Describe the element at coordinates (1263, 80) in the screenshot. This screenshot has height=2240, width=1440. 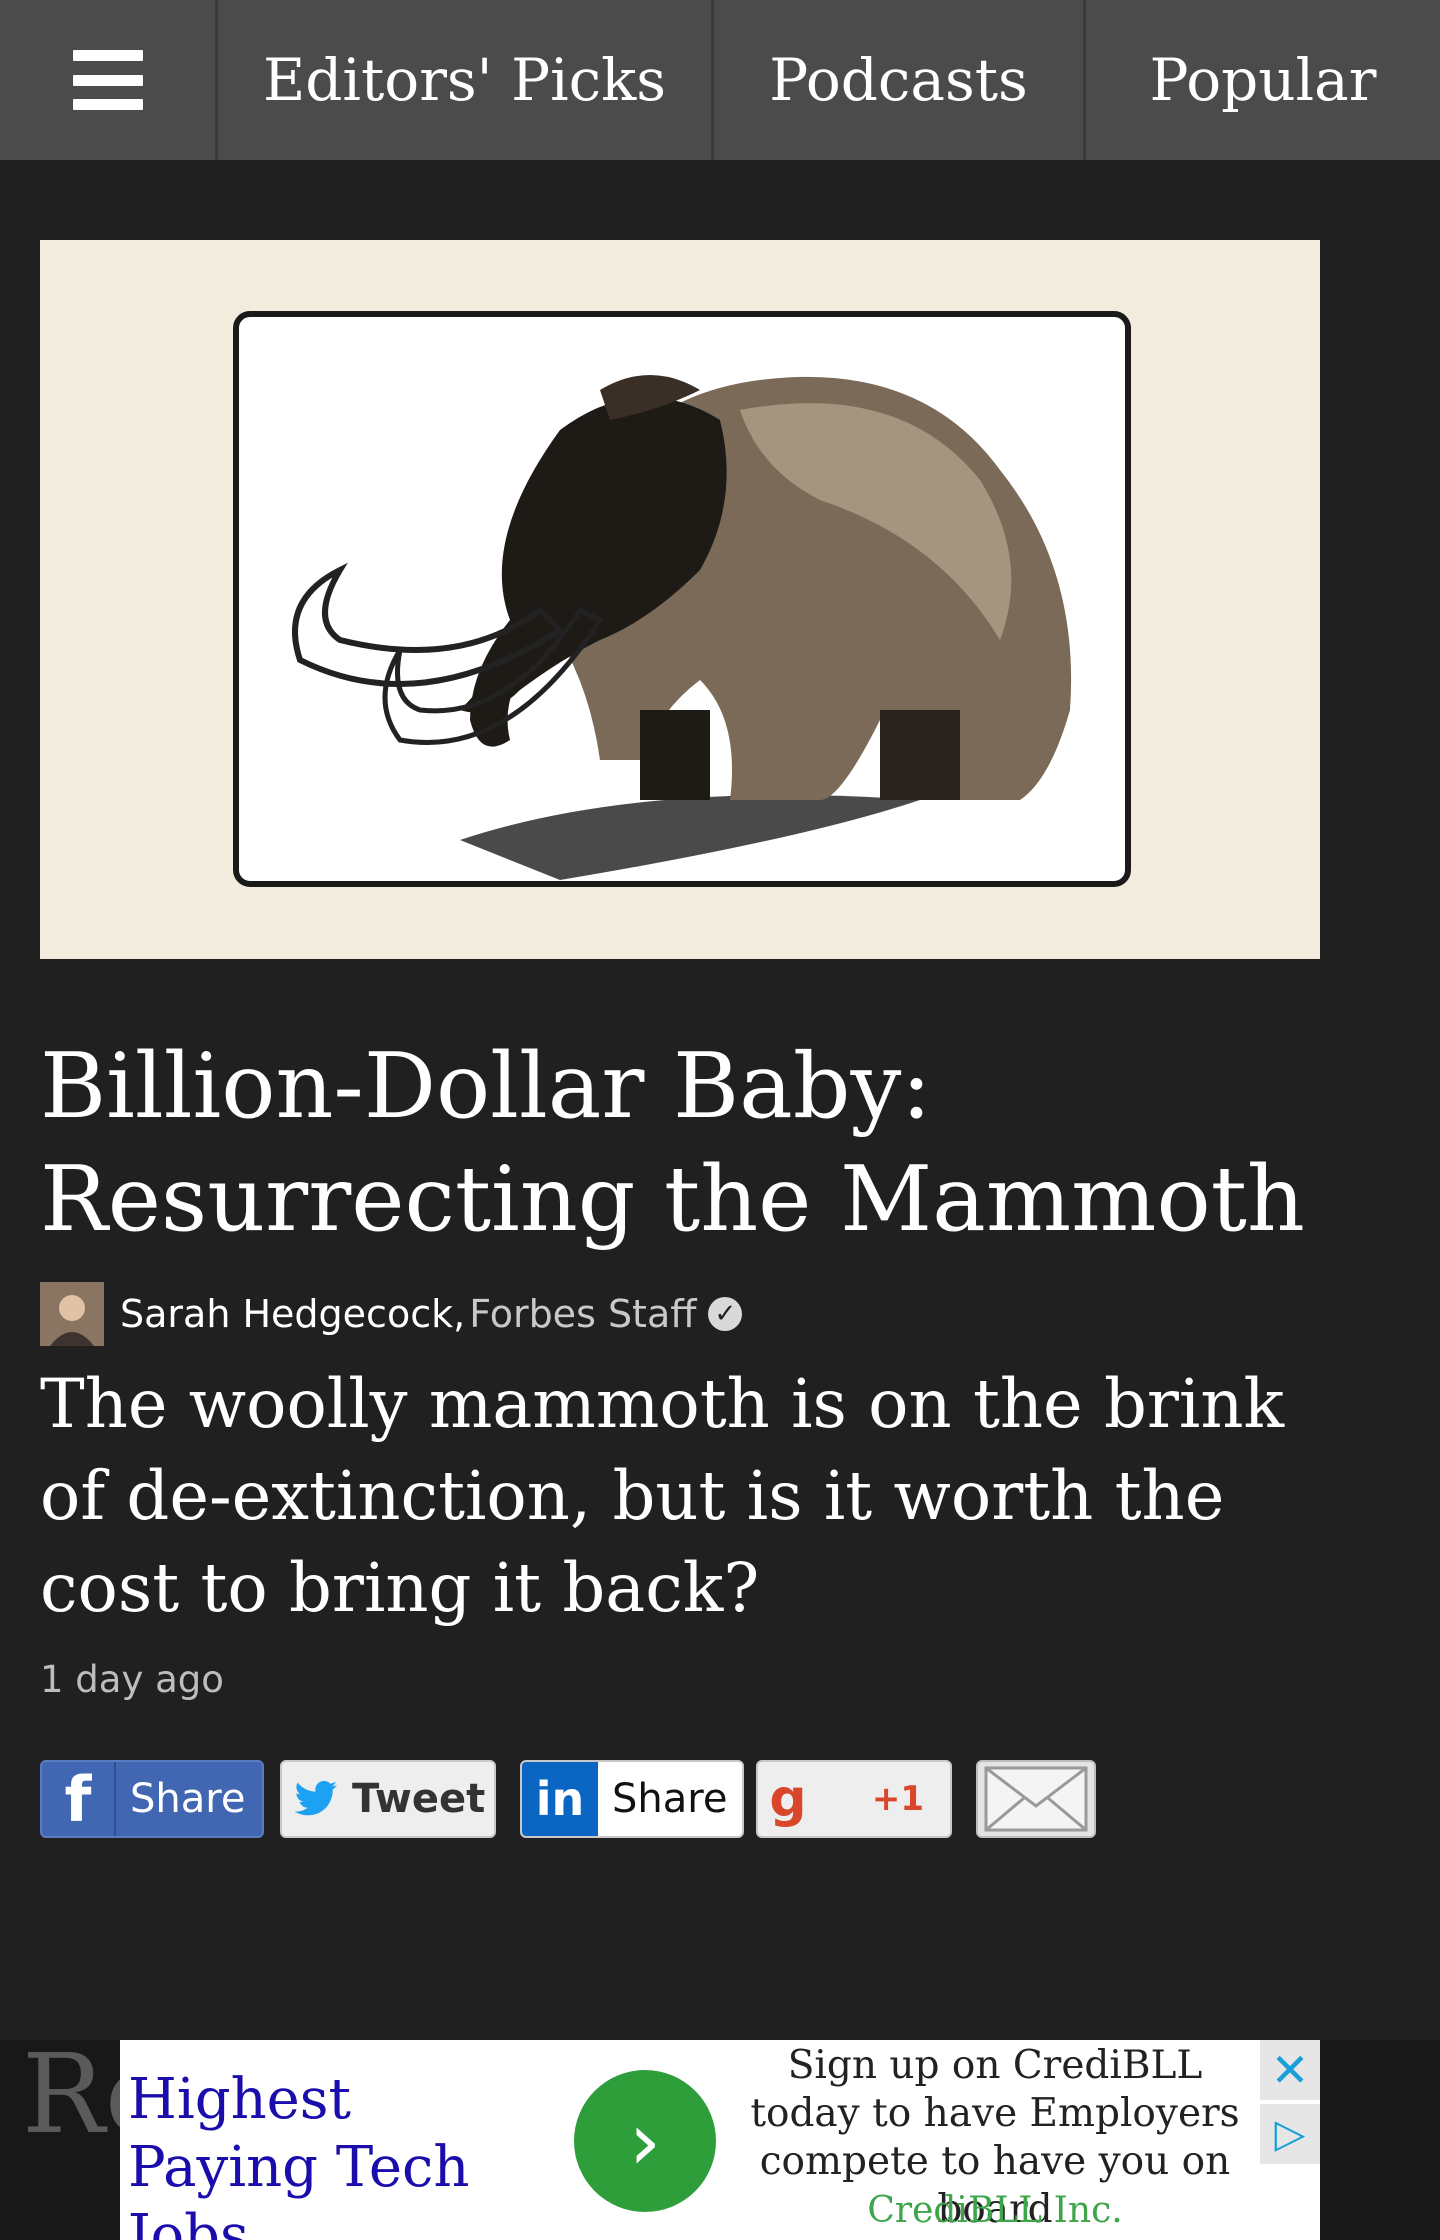
I see `nav-popular: Popular` at that location.